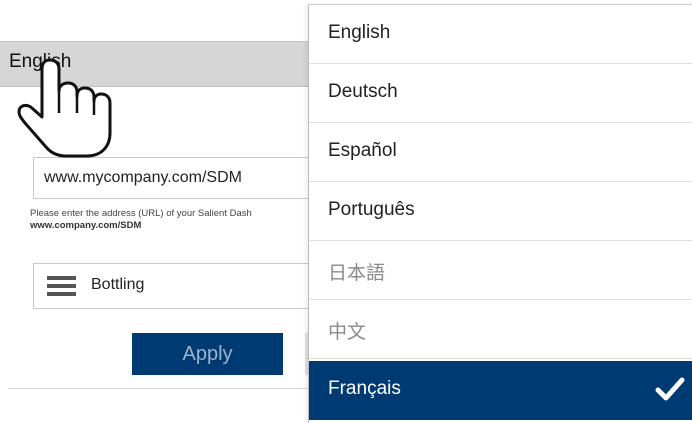 Image resolution: width=692 pixels, height=423 pixels. Describe the element at coordinates (357, 273) in the screenshot. I see `language-option-label: 日本語` at that location.